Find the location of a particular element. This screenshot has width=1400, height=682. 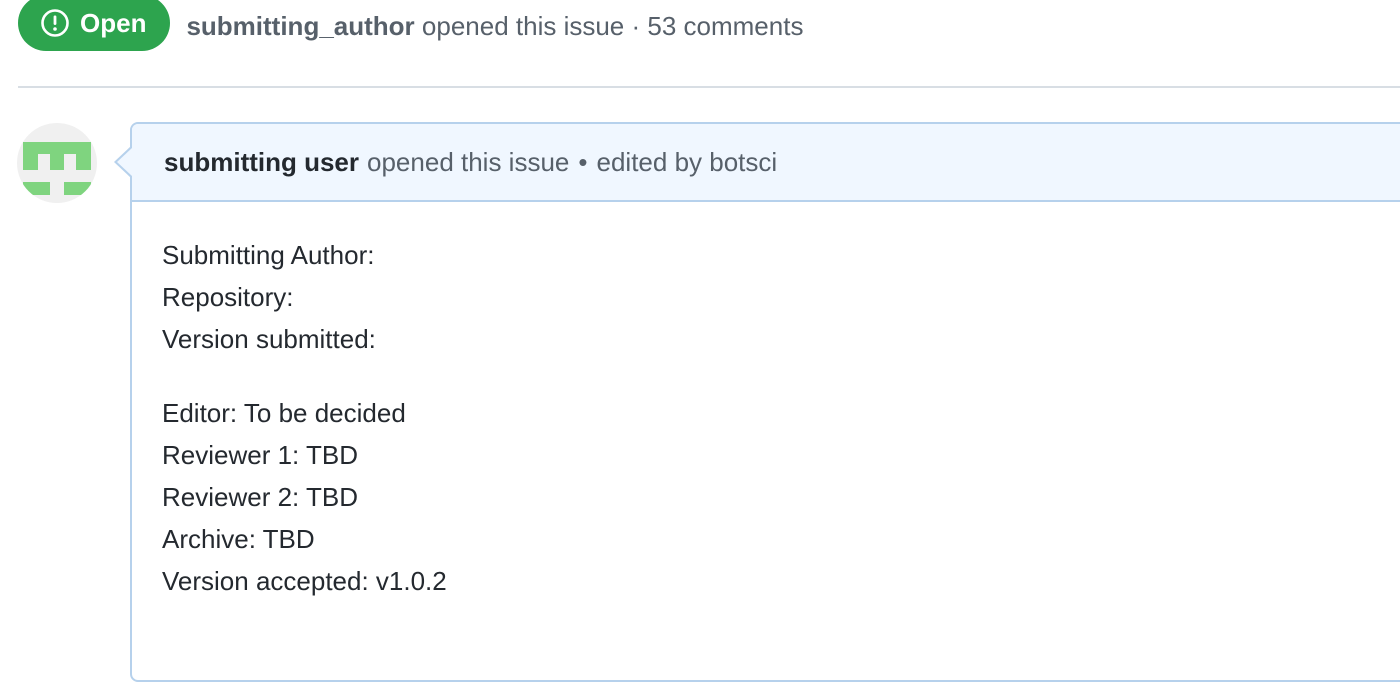

issue-author-link: submitting_author is located at coordinates (300, 26).